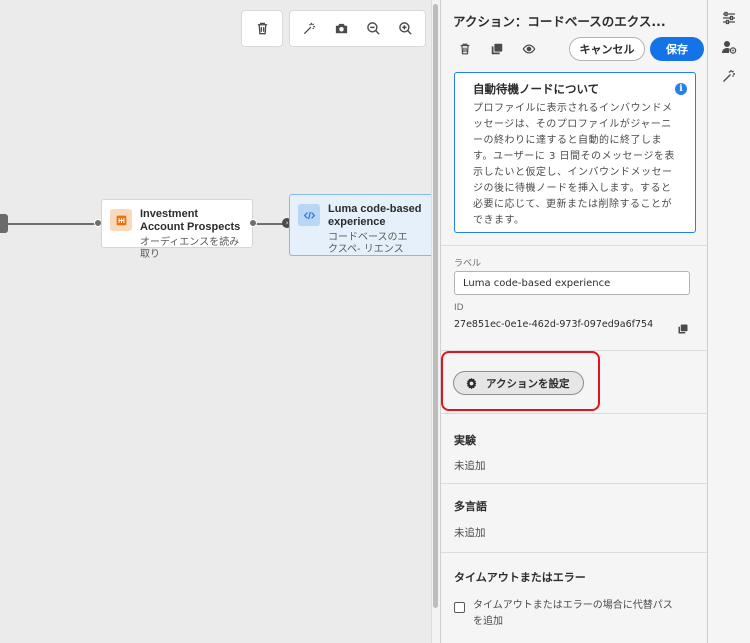 This screenshot has height=643, width=750. I want to click on camera-icon, so click(342, 29).